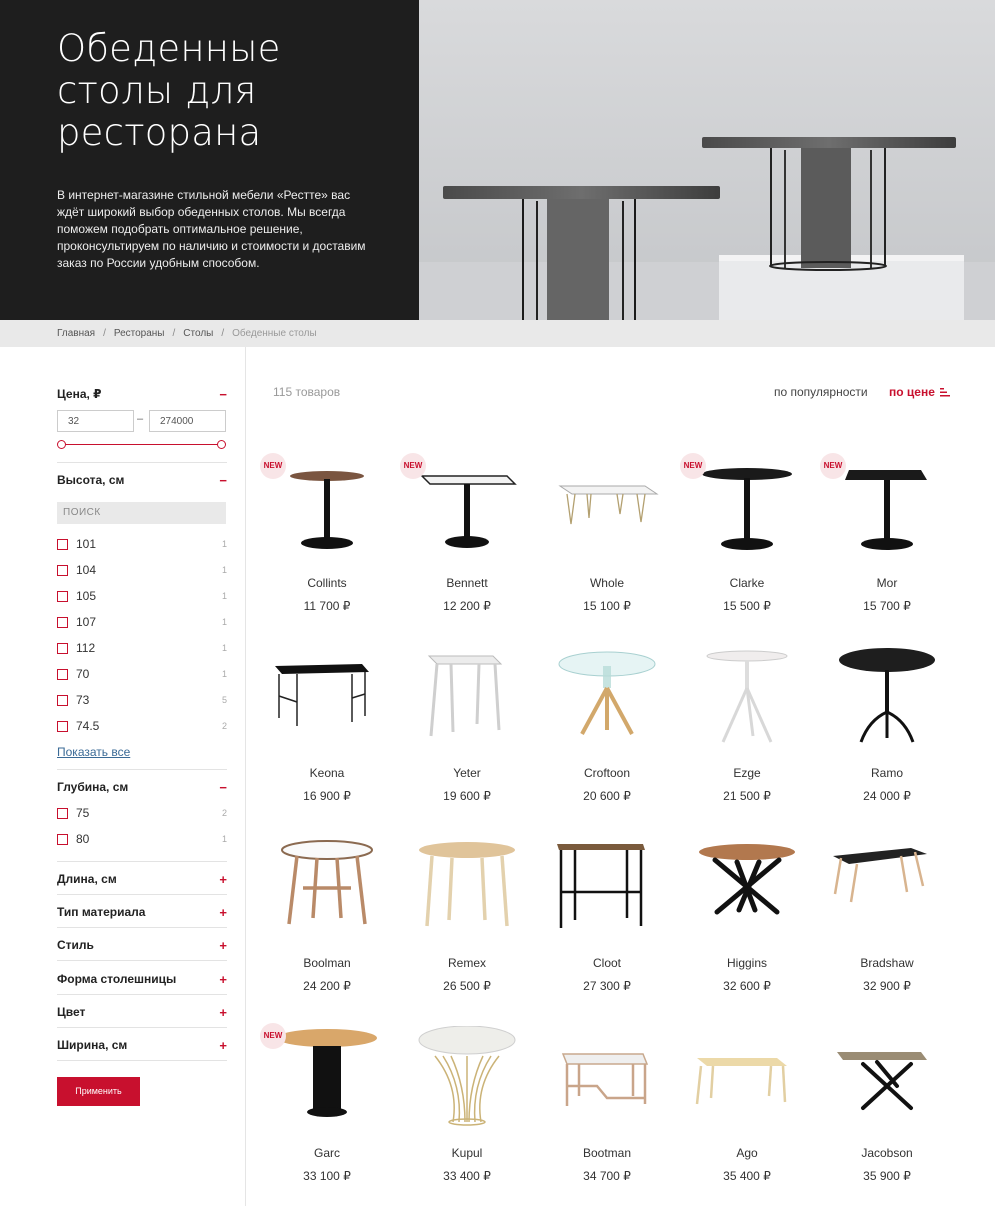  I want to click on product-card: Bootman 34 700 ₽, so click(607, 1111).